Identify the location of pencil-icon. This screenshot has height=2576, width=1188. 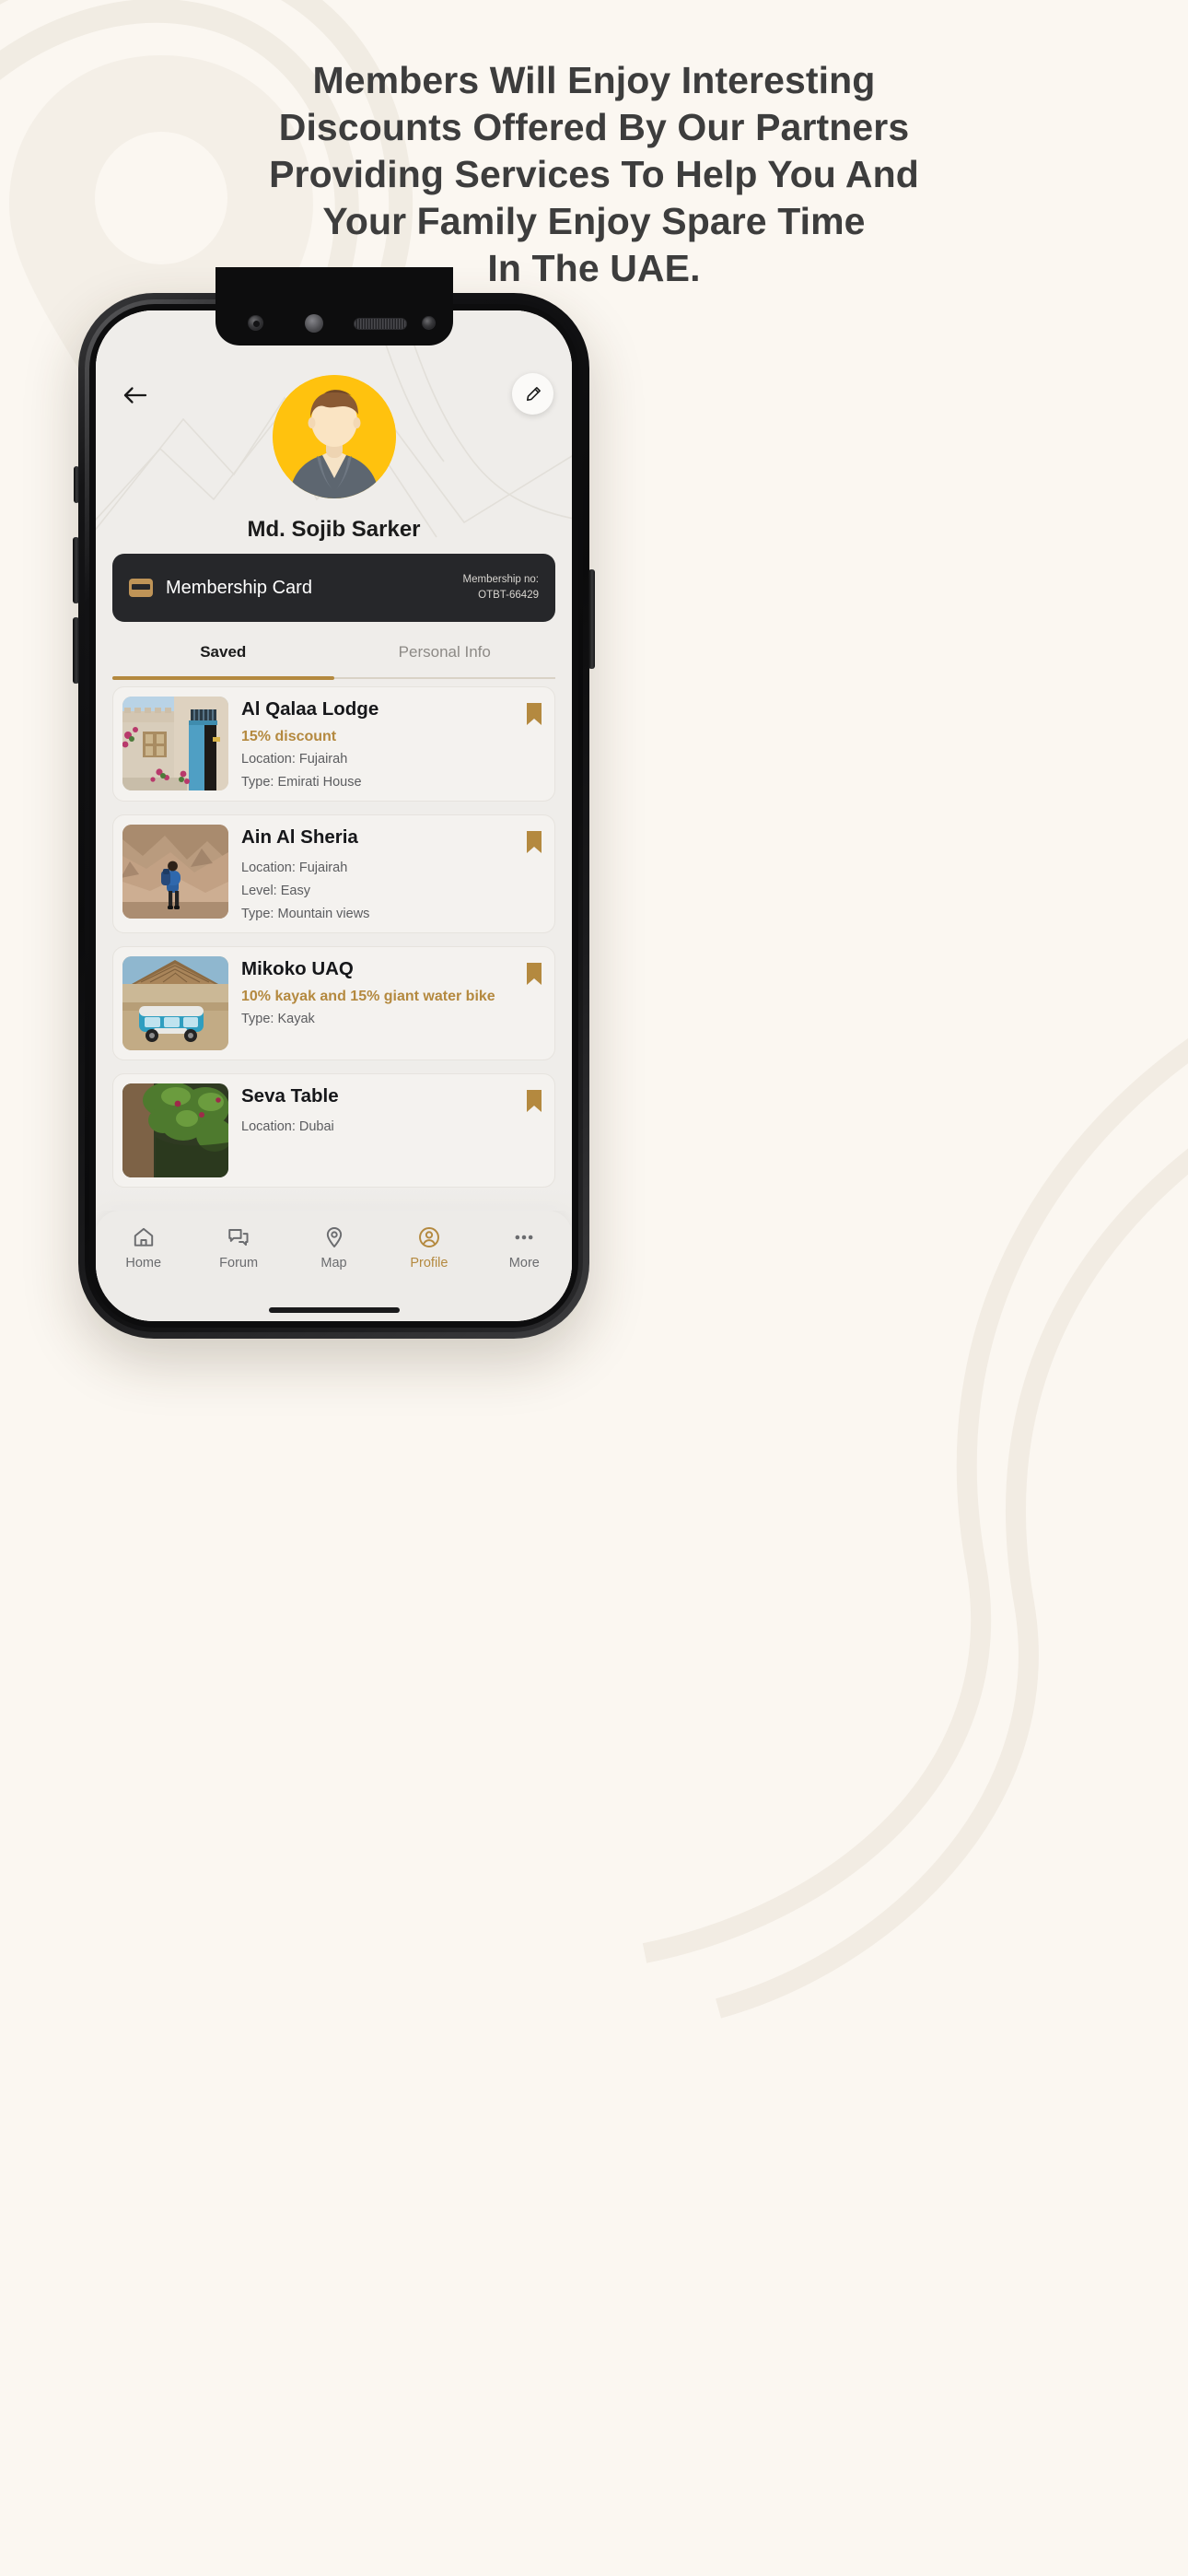
(533, 393).